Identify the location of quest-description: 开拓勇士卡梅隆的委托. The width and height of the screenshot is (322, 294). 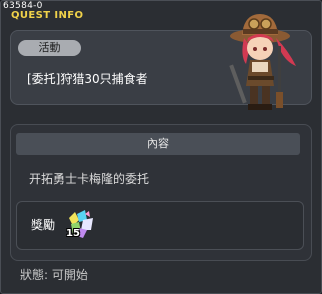
(89, 179).